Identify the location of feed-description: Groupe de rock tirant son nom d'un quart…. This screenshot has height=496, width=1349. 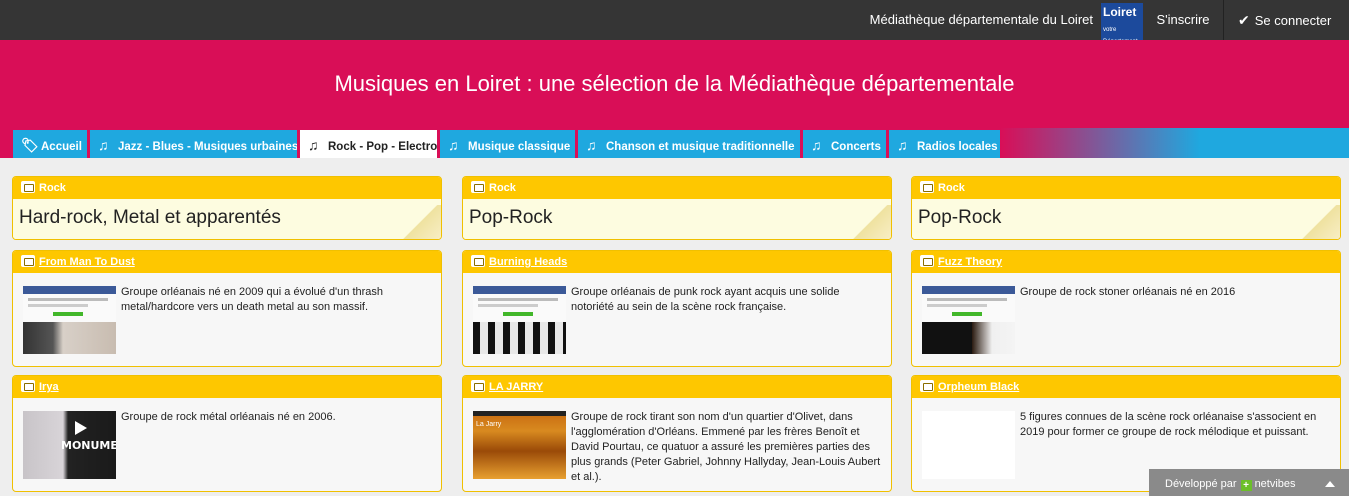
(726, 447).